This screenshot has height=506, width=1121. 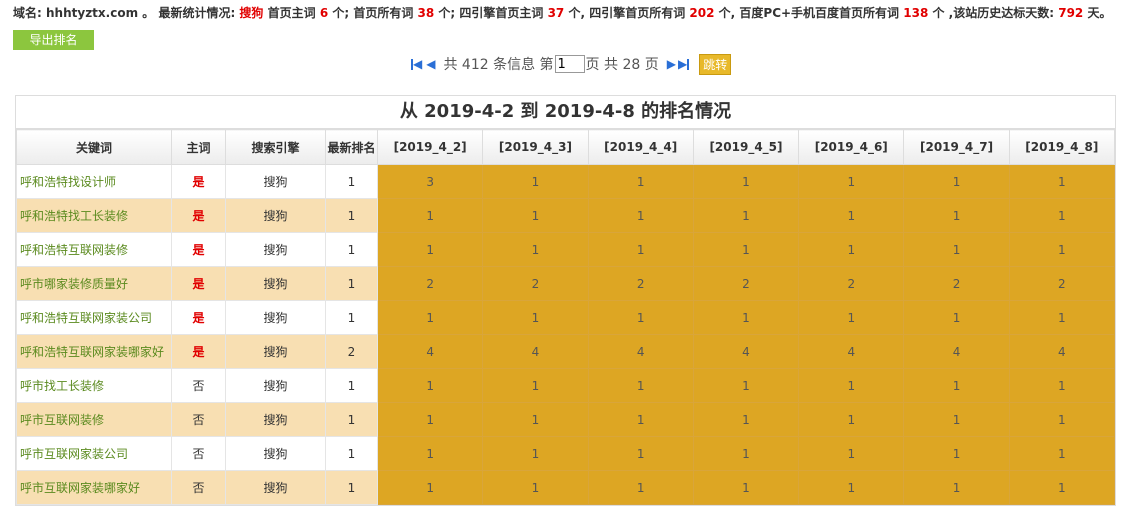 I want to click on keyword-link: 呼市互联网家装公司, so click(x=94, y=453).